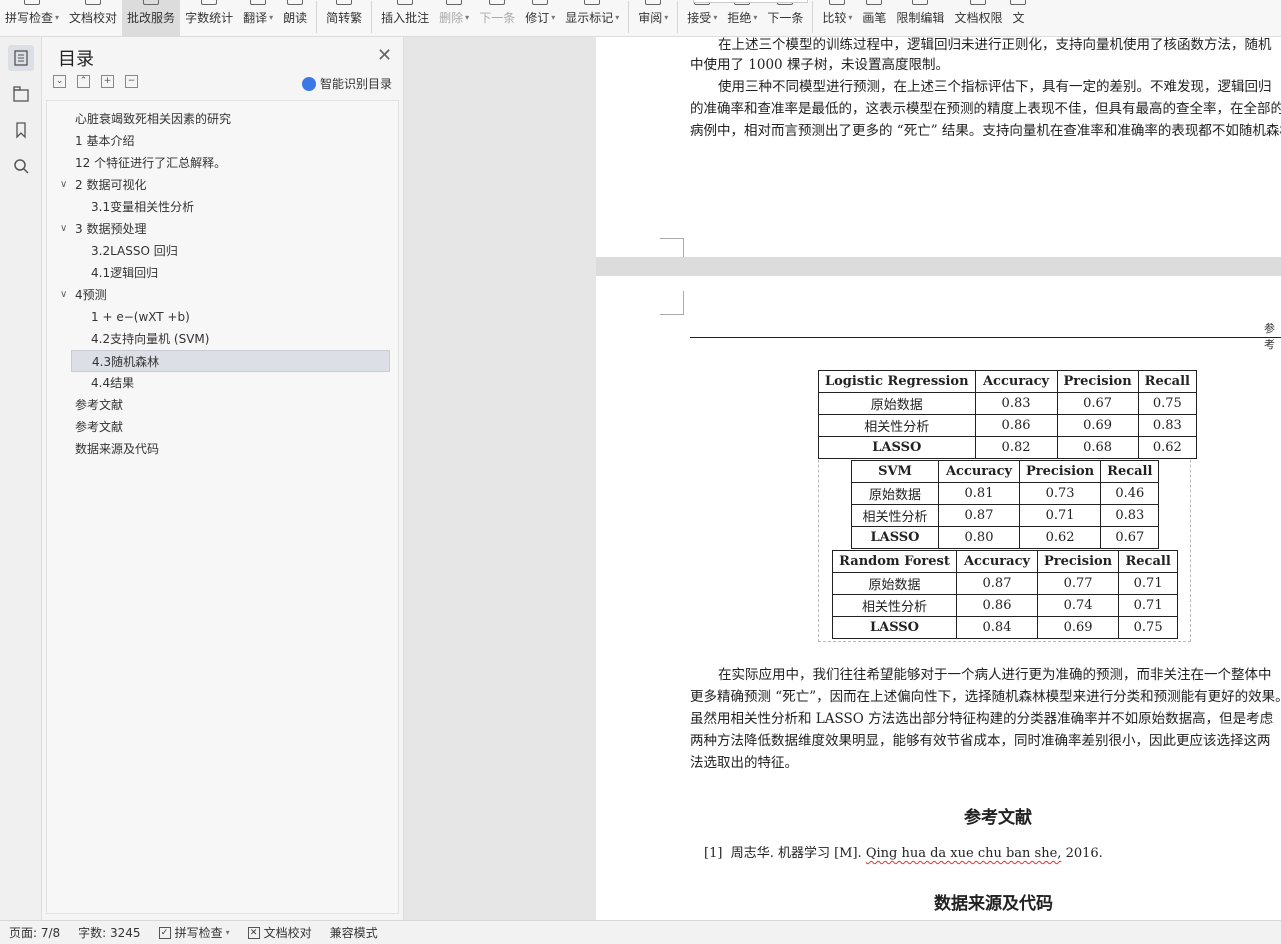  I want to click on toc-item: ∨ 3 数据预处理, so click(222, 229).